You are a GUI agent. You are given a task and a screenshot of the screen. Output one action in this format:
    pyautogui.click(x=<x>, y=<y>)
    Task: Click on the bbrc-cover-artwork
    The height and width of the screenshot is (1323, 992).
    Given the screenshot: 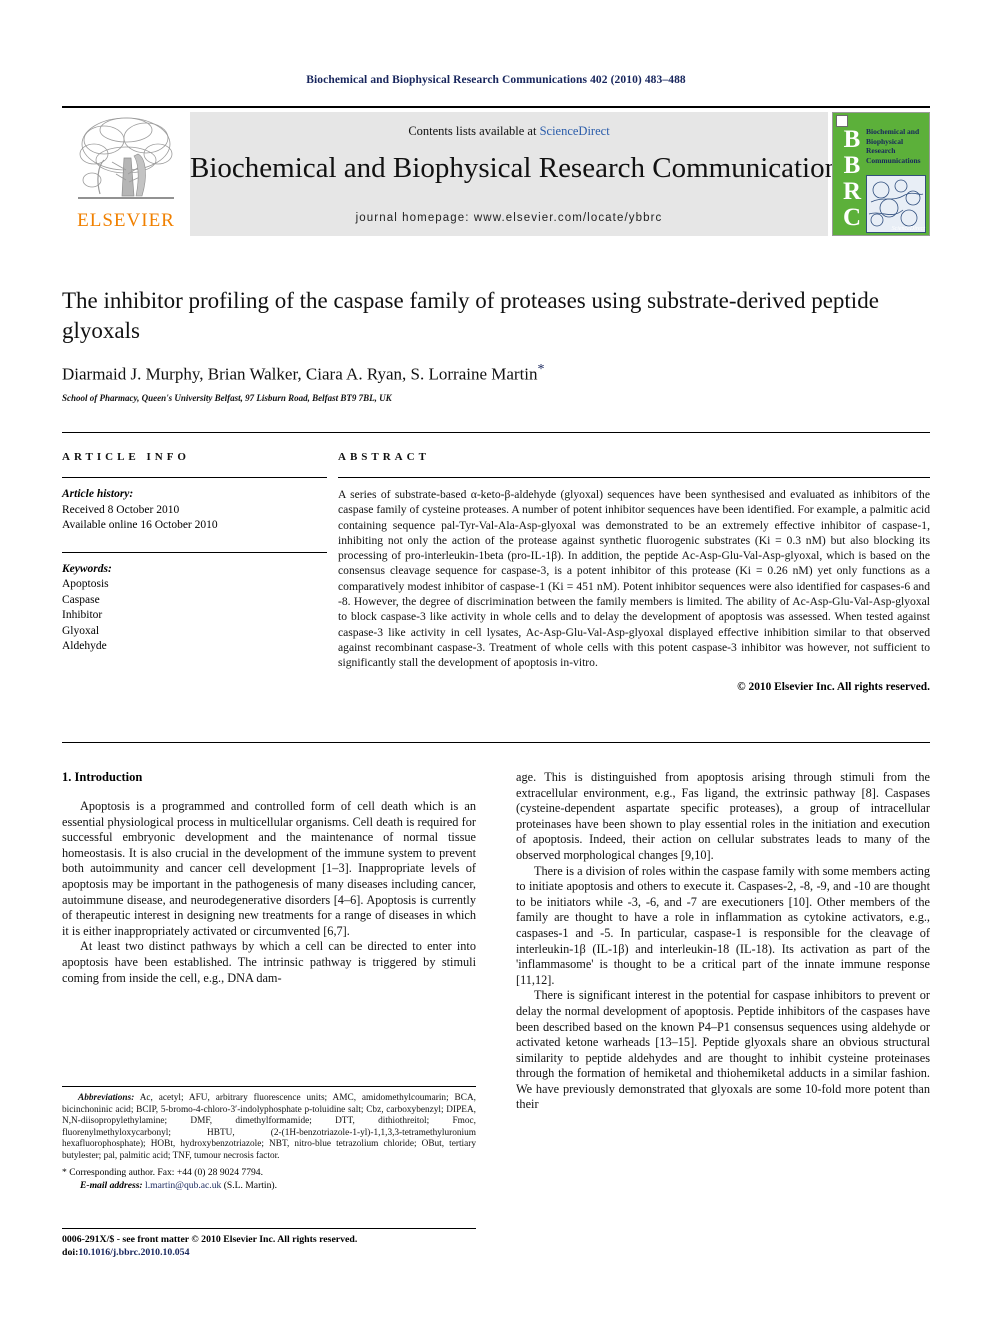 What is the action you would take?
    pyautogui.click(x=896, y=204)
    